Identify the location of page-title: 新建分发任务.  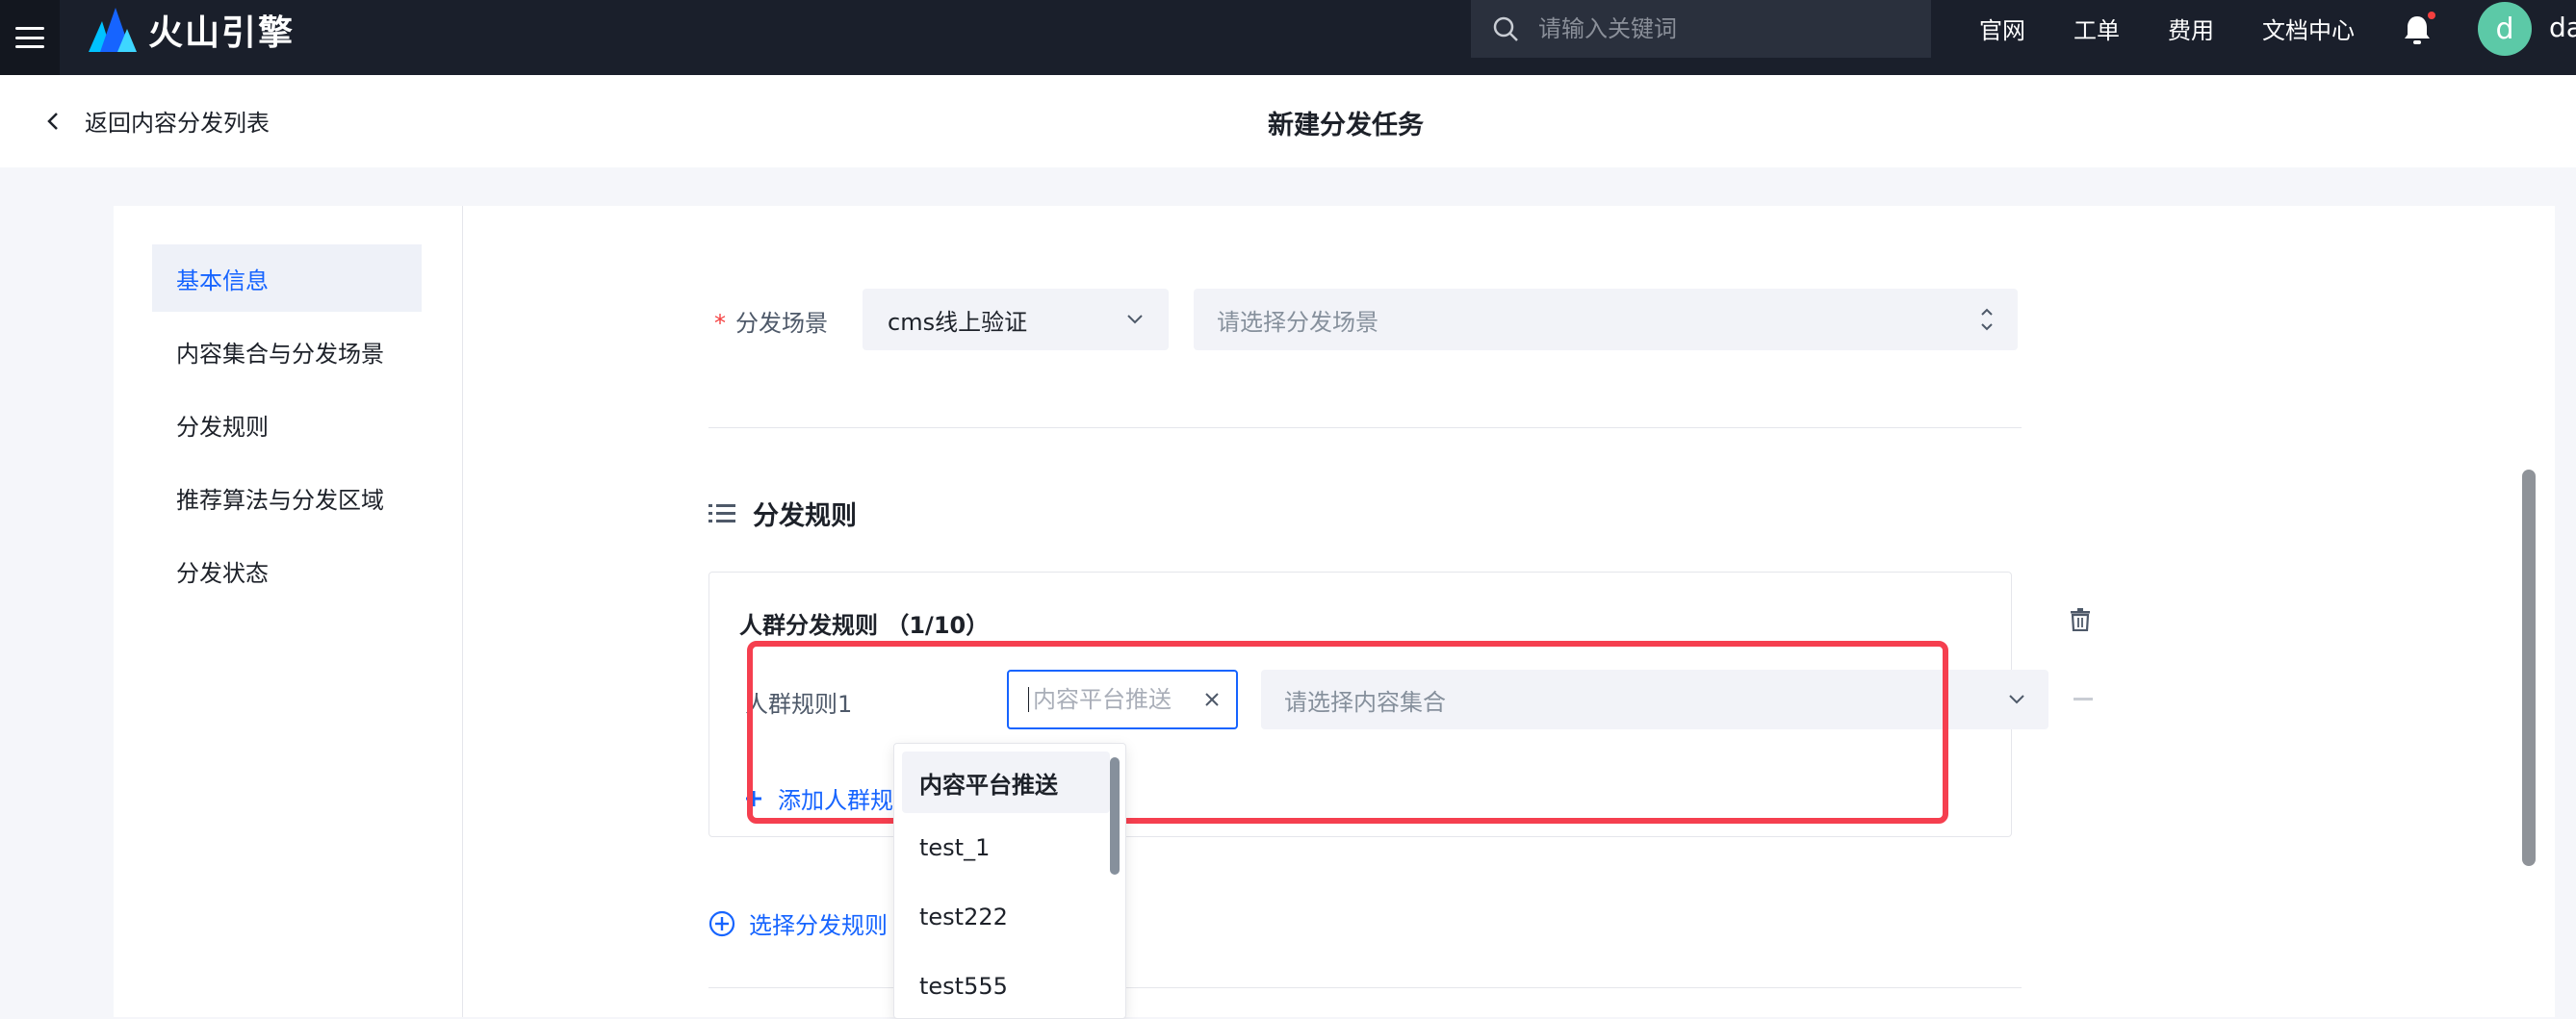
(1346, 125).